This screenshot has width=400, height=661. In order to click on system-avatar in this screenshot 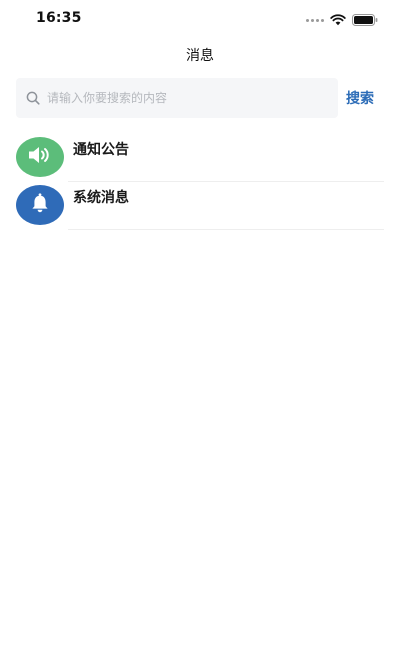, I will do `click(40, 205)`.